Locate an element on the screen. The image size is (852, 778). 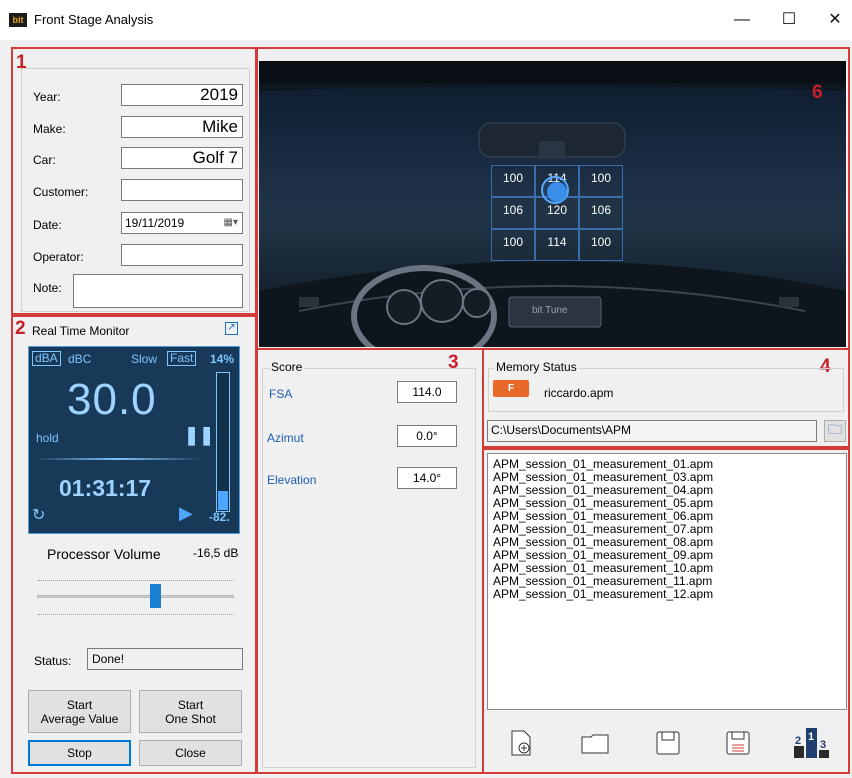
dba-toggle: dBA is located at coordinates (46, 358).